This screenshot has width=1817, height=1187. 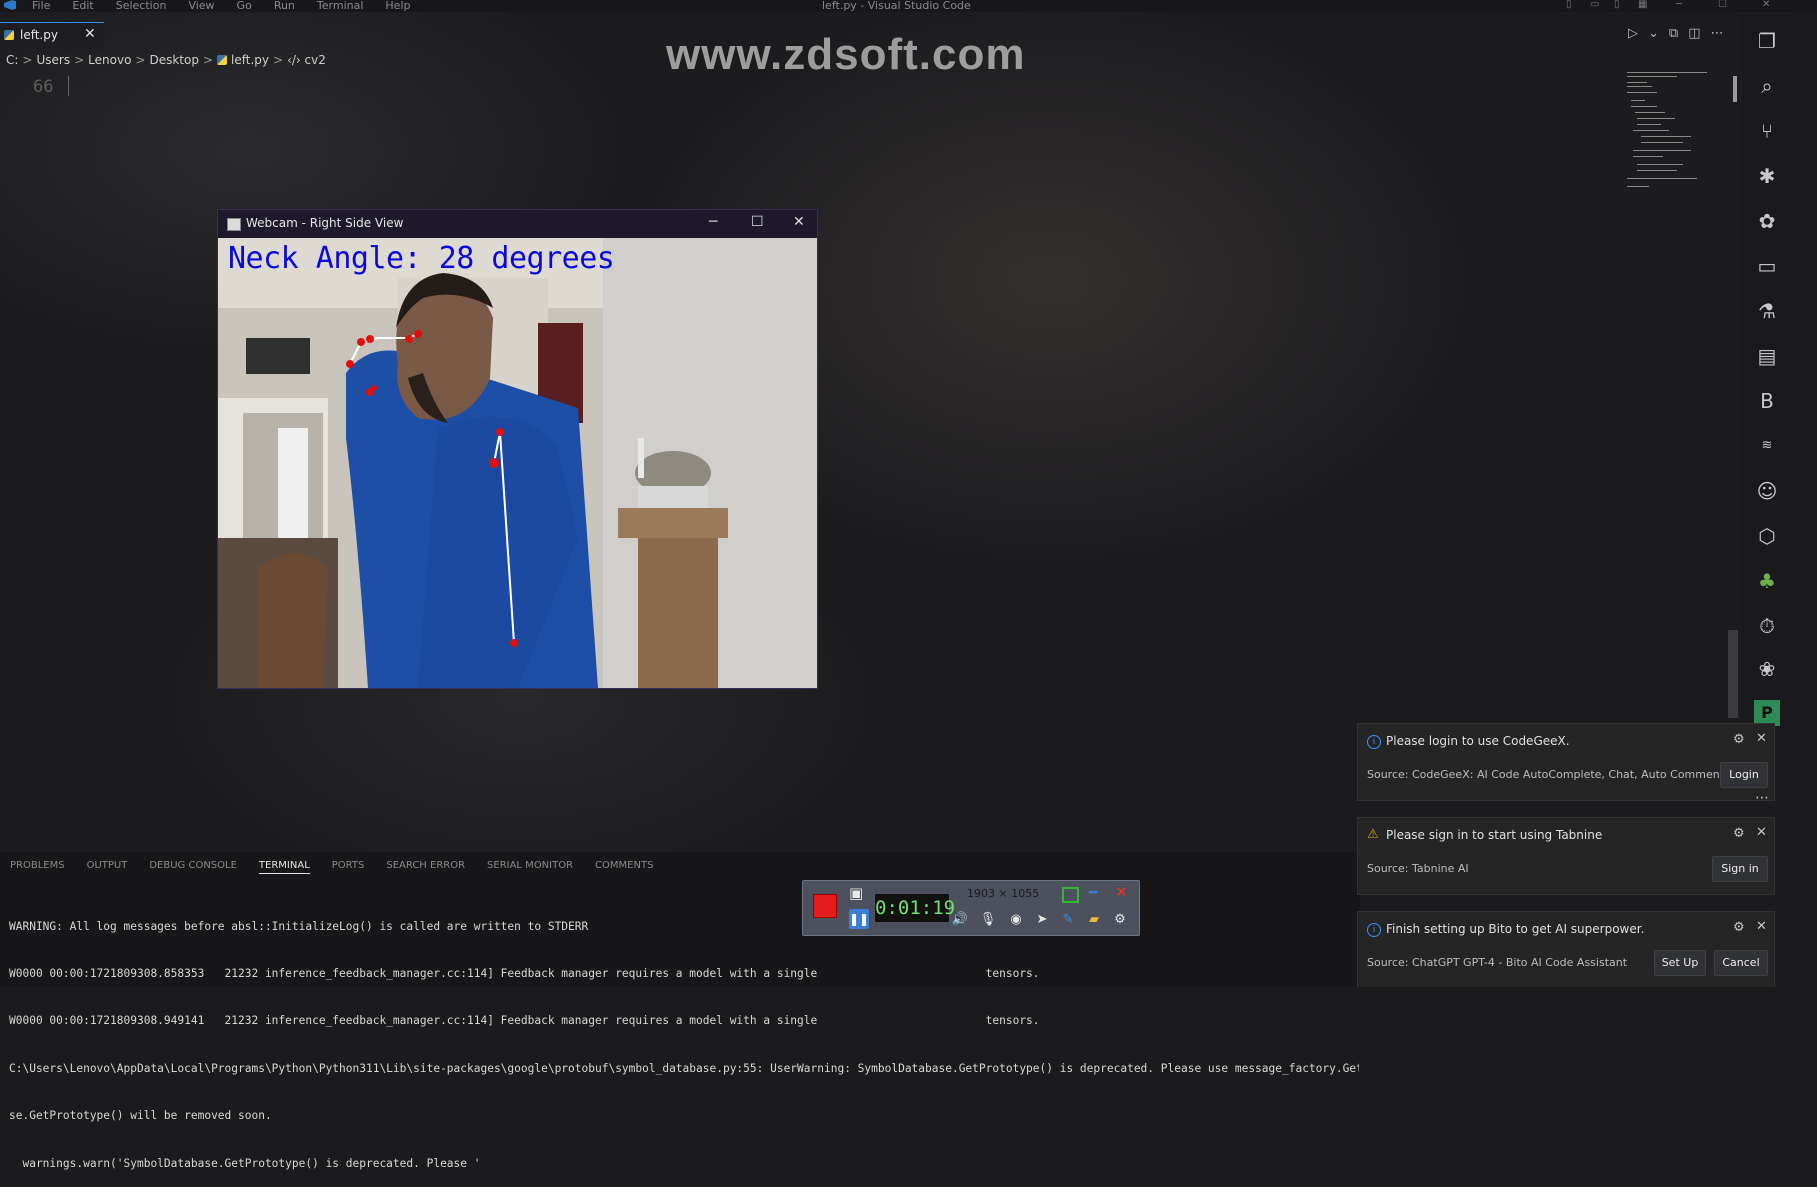 What do you see at coordinates (1094, 920) in the screenshot?
I see `folder-icon: ▰` at bounding box center [1094, 920].